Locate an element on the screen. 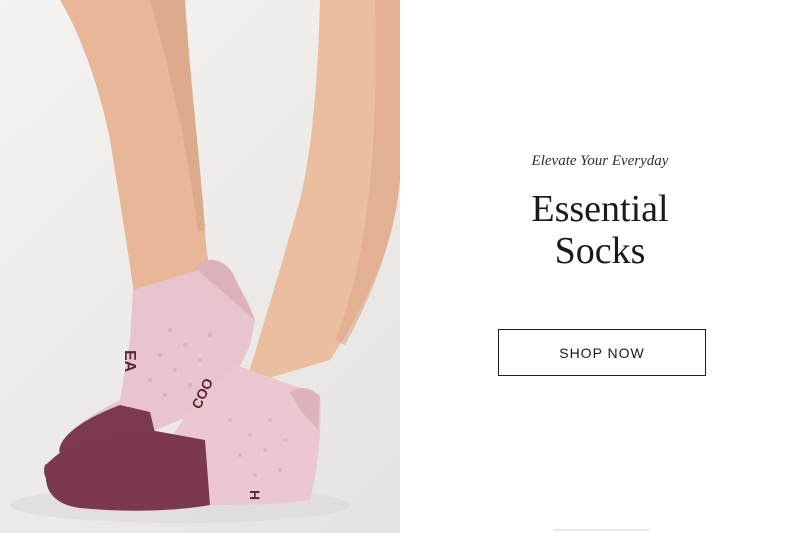 The image size is (800, 533). headline-line-2: Socks is located at coordinates (600, 251).